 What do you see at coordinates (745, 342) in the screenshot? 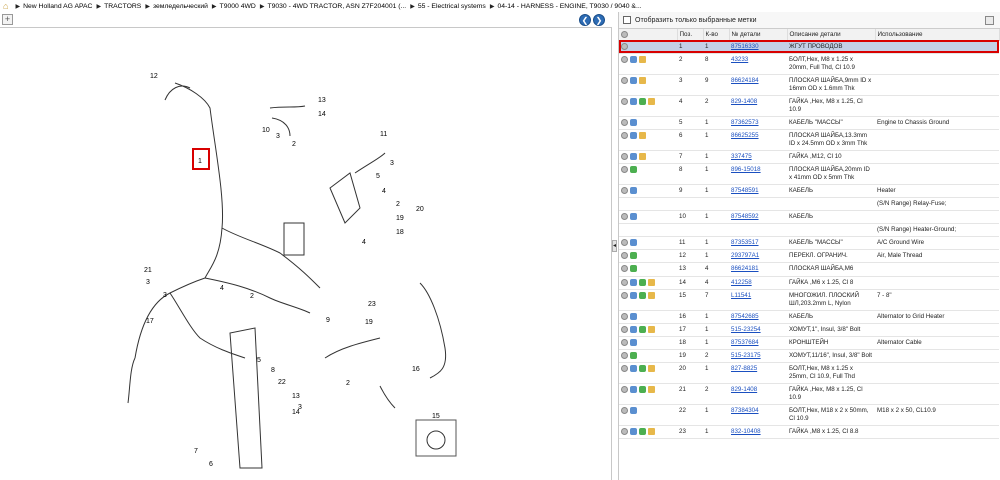
I see `part-number-link: 87537684` at bounding box center [745, 342].